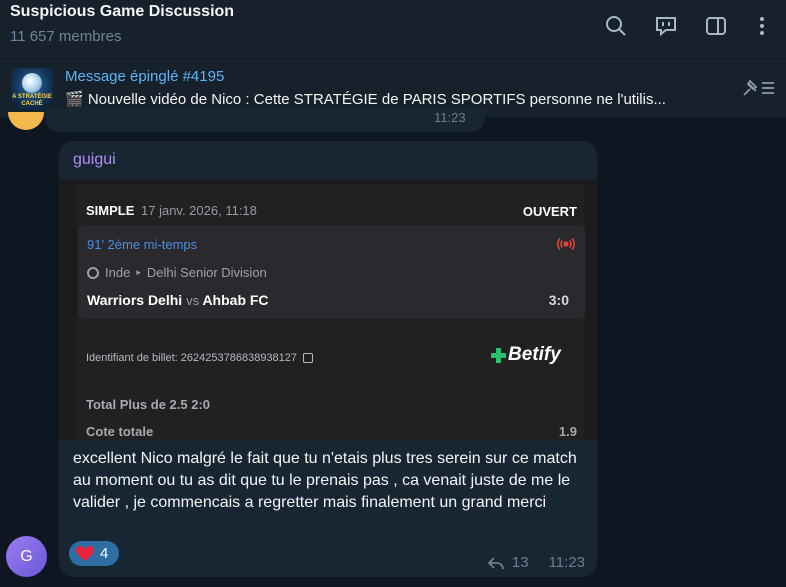 The image size is (786, 587). Describe the element at coordinates (118, 272) in the screenshot. I see `country: Inde` at that location.